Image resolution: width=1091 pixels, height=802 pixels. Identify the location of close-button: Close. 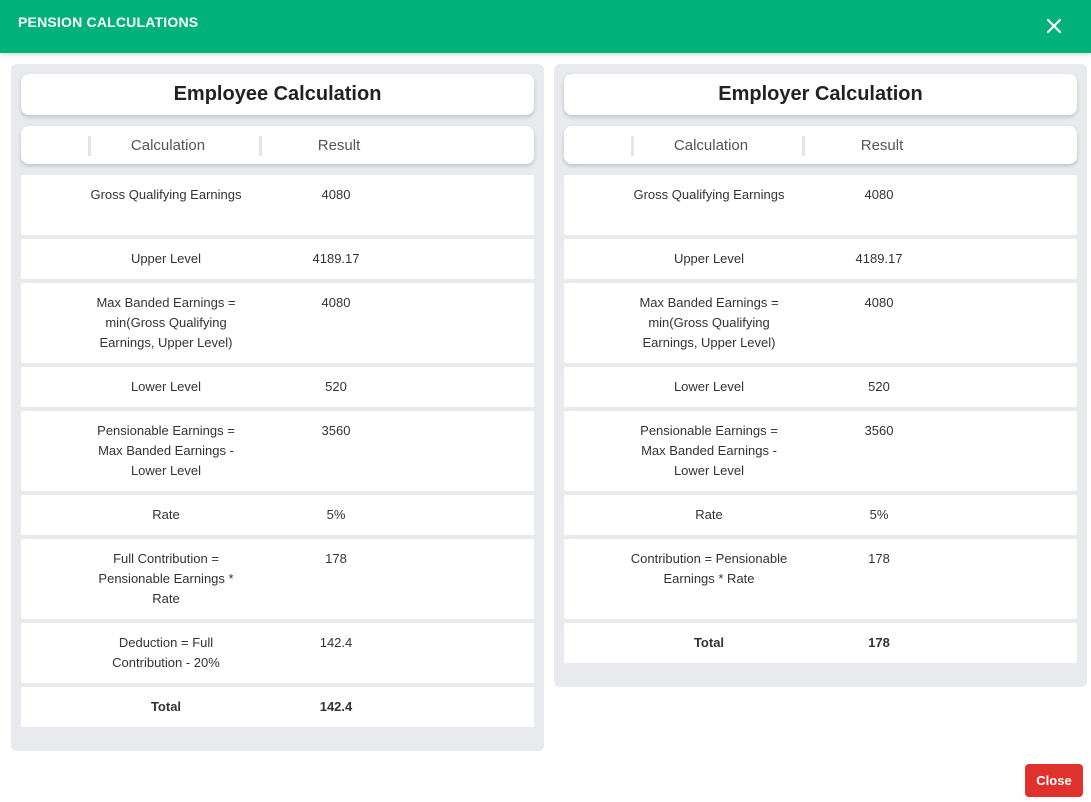
(1054, 780).